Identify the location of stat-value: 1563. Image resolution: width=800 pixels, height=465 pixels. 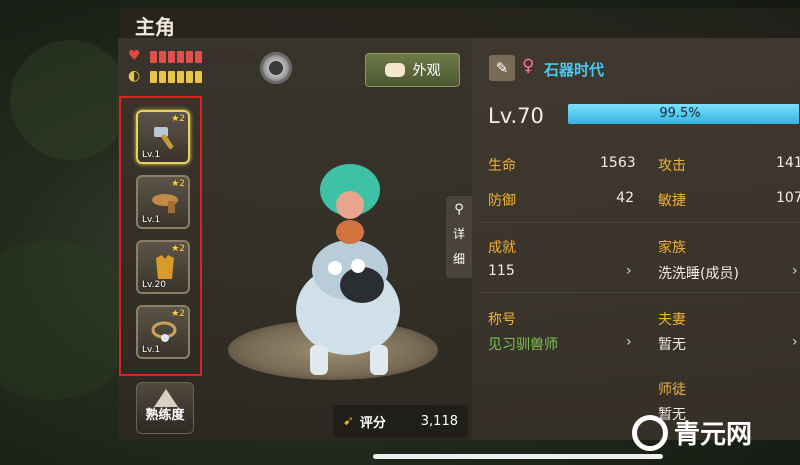
(618, 163).